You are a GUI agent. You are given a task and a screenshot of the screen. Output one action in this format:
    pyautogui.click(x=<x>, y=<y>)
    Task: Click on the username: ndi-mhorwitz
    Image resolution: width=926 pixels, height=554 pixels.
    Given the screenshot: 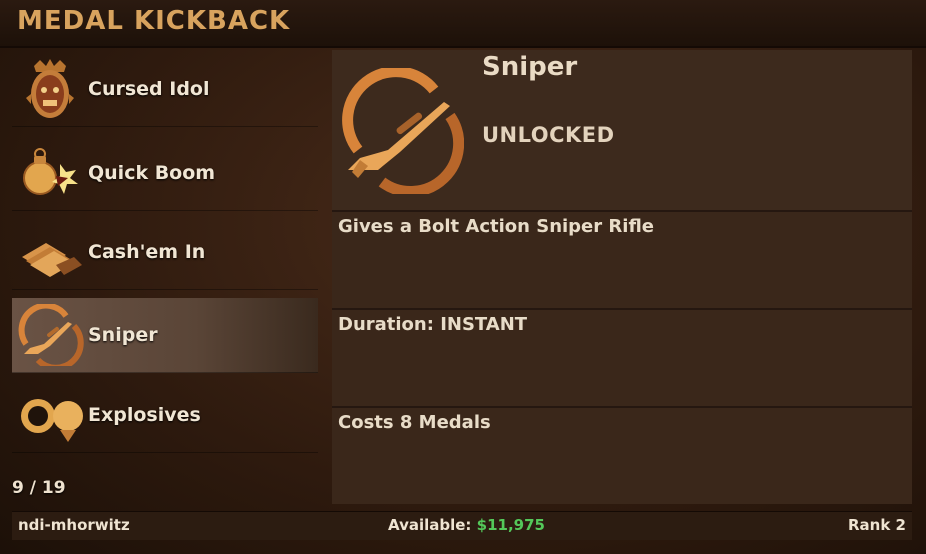 What is the action you would take?
    pyautogui.click(x=74, y=525)
    